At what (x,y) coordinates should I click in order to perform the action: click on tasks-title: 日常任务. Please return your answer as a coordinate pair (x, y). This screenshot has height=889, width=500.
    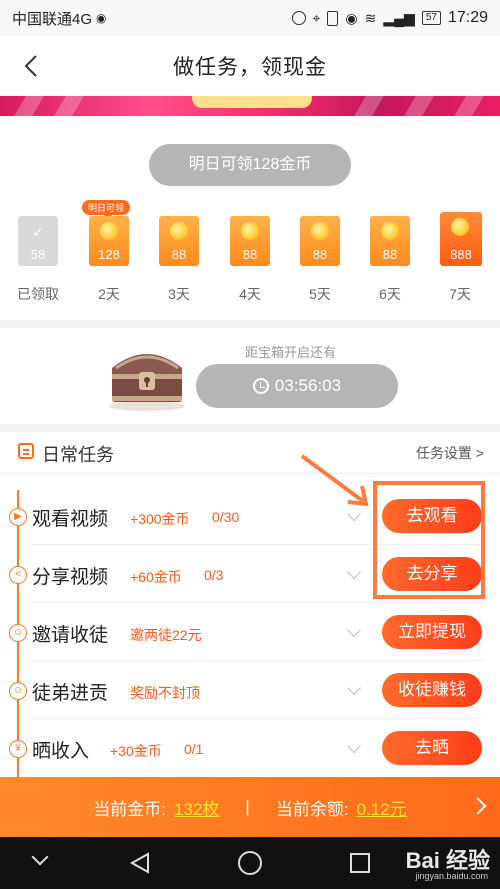
    Looking at the image, I should click on (78, 455).